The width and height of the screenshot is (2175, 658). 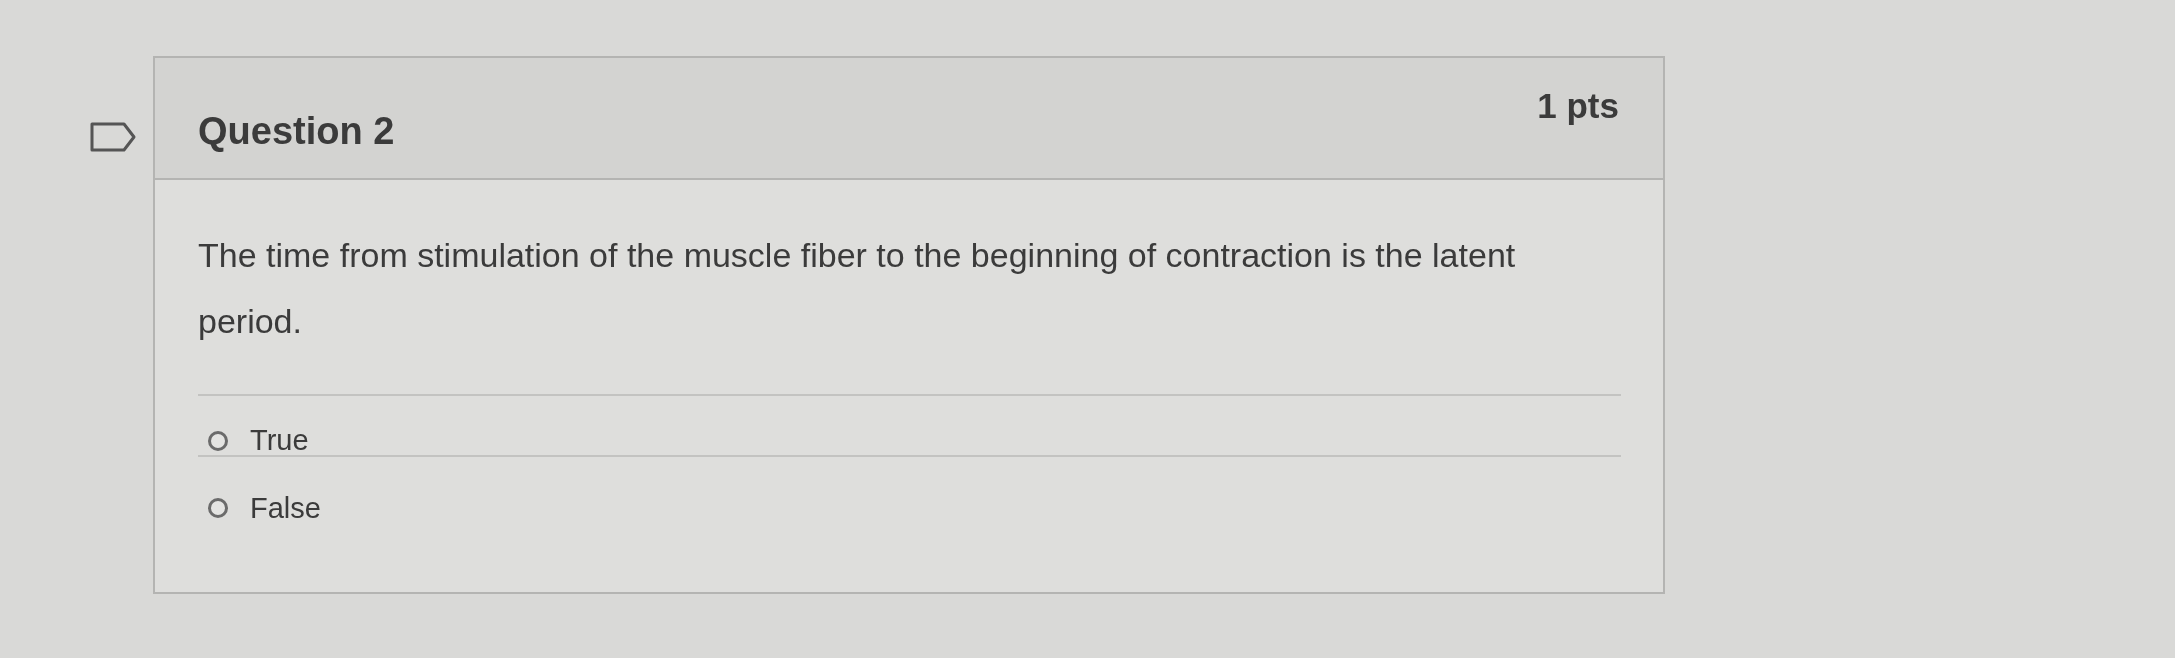 What do you see at coordinates (1578, 106) in the screenshot?
I see `points-label: 1 pts` at bounding box center [1578, 106].